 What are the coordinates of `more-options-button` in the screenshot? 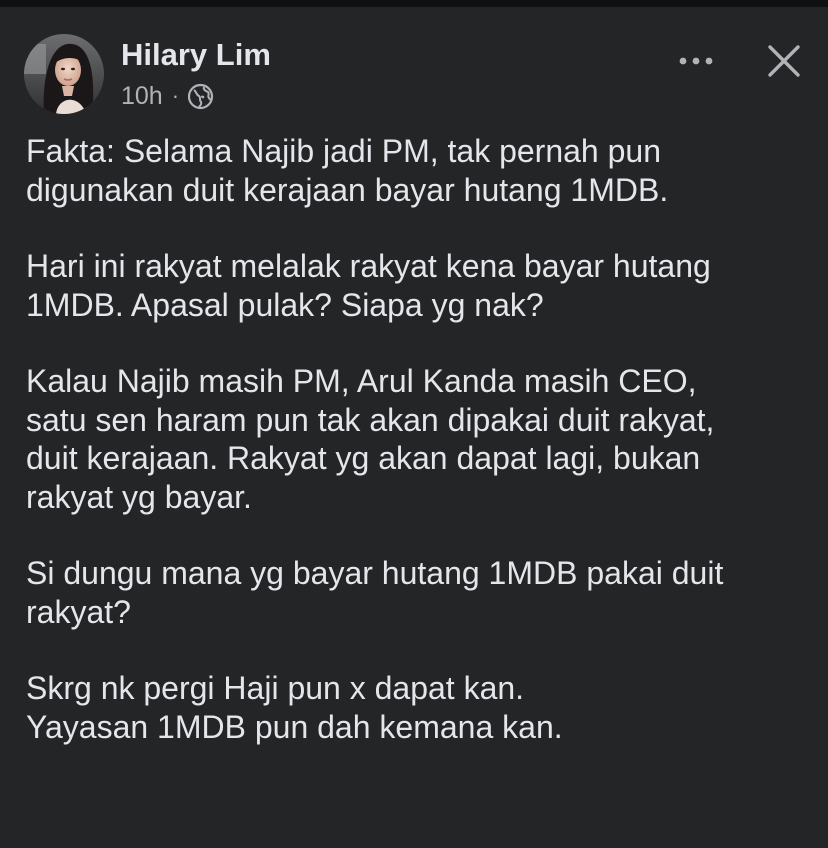 It's located at (696, 61).